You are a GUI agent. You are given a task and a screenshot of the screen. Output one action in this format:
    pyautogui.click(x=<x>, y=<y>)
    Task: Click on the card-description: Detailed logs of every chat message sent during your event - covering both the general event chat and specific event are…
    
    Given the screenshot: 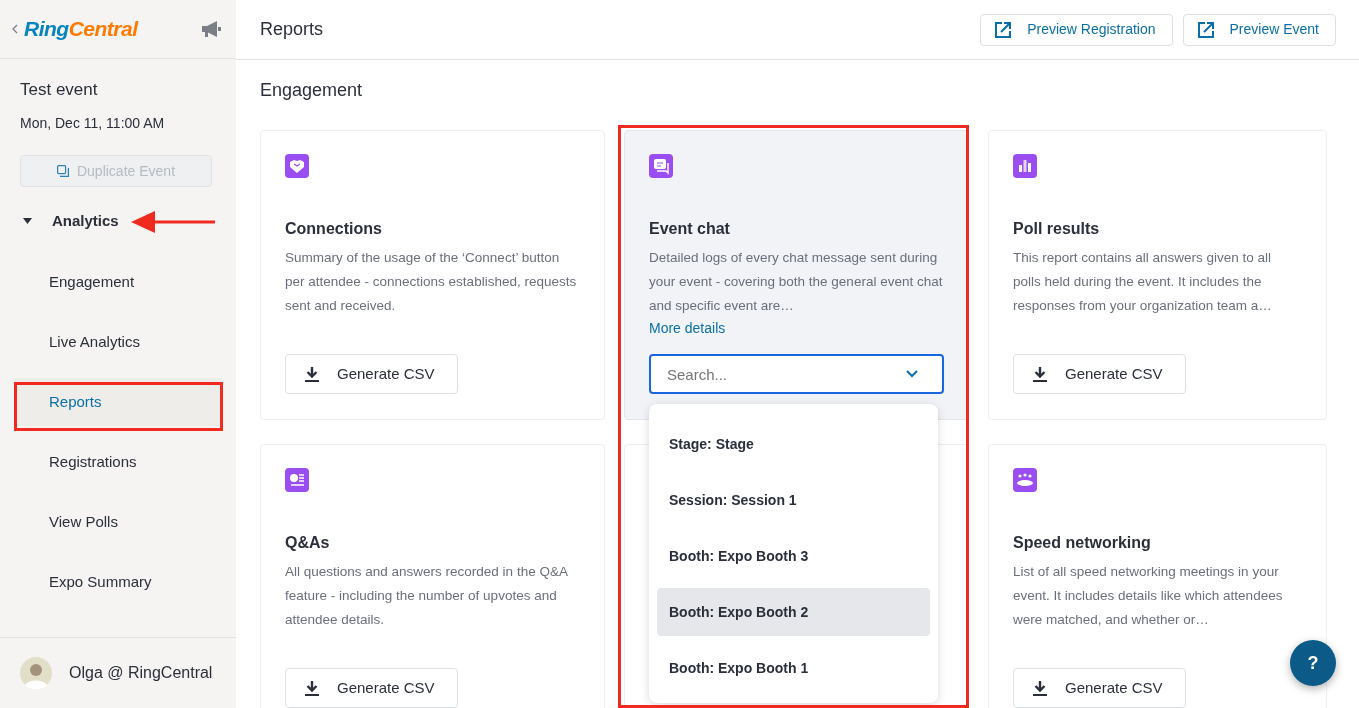 What is the action you would take?
    pyautogui.click(x=796, y=282)
    